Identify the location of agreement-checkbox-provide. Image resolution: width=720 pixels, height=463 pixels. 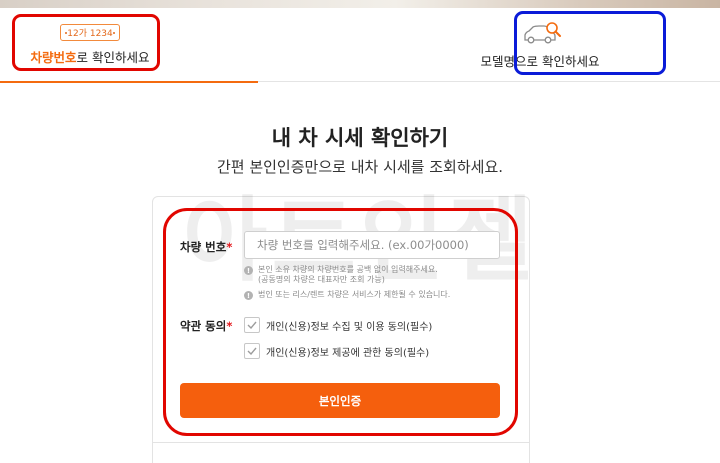
(252, 351).